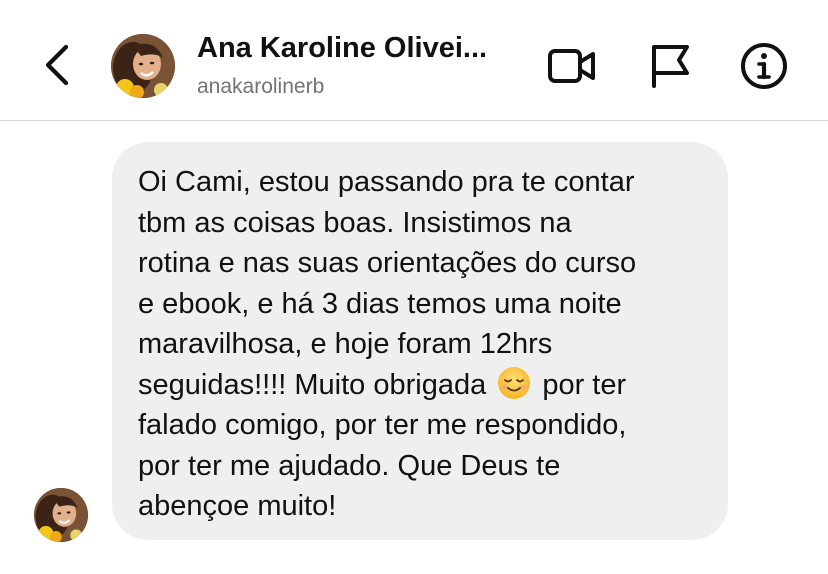  I want to click on sender-avatar, so click(61, 515).